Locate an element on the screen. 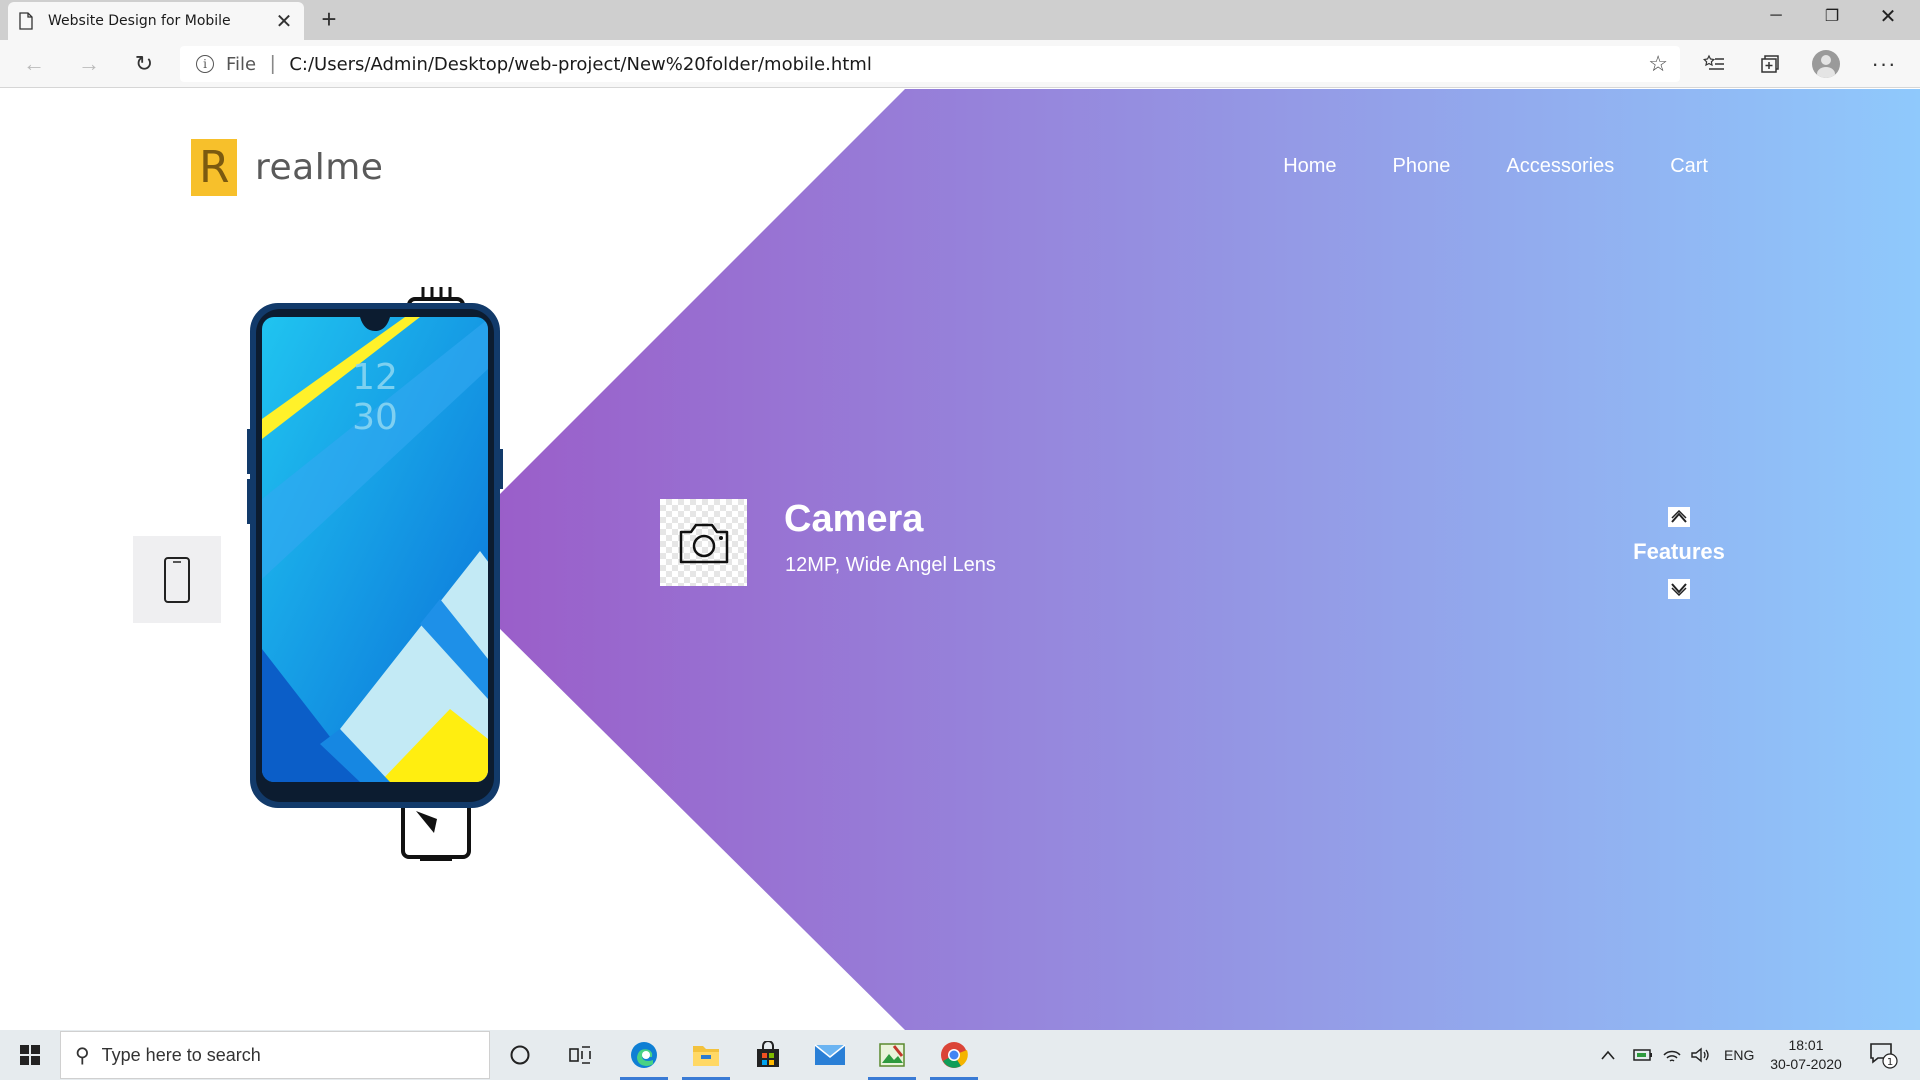 The width and height of the screenshot is (1920, 1080). language-indicator: ENG is located at coordinates (1739, 1055).